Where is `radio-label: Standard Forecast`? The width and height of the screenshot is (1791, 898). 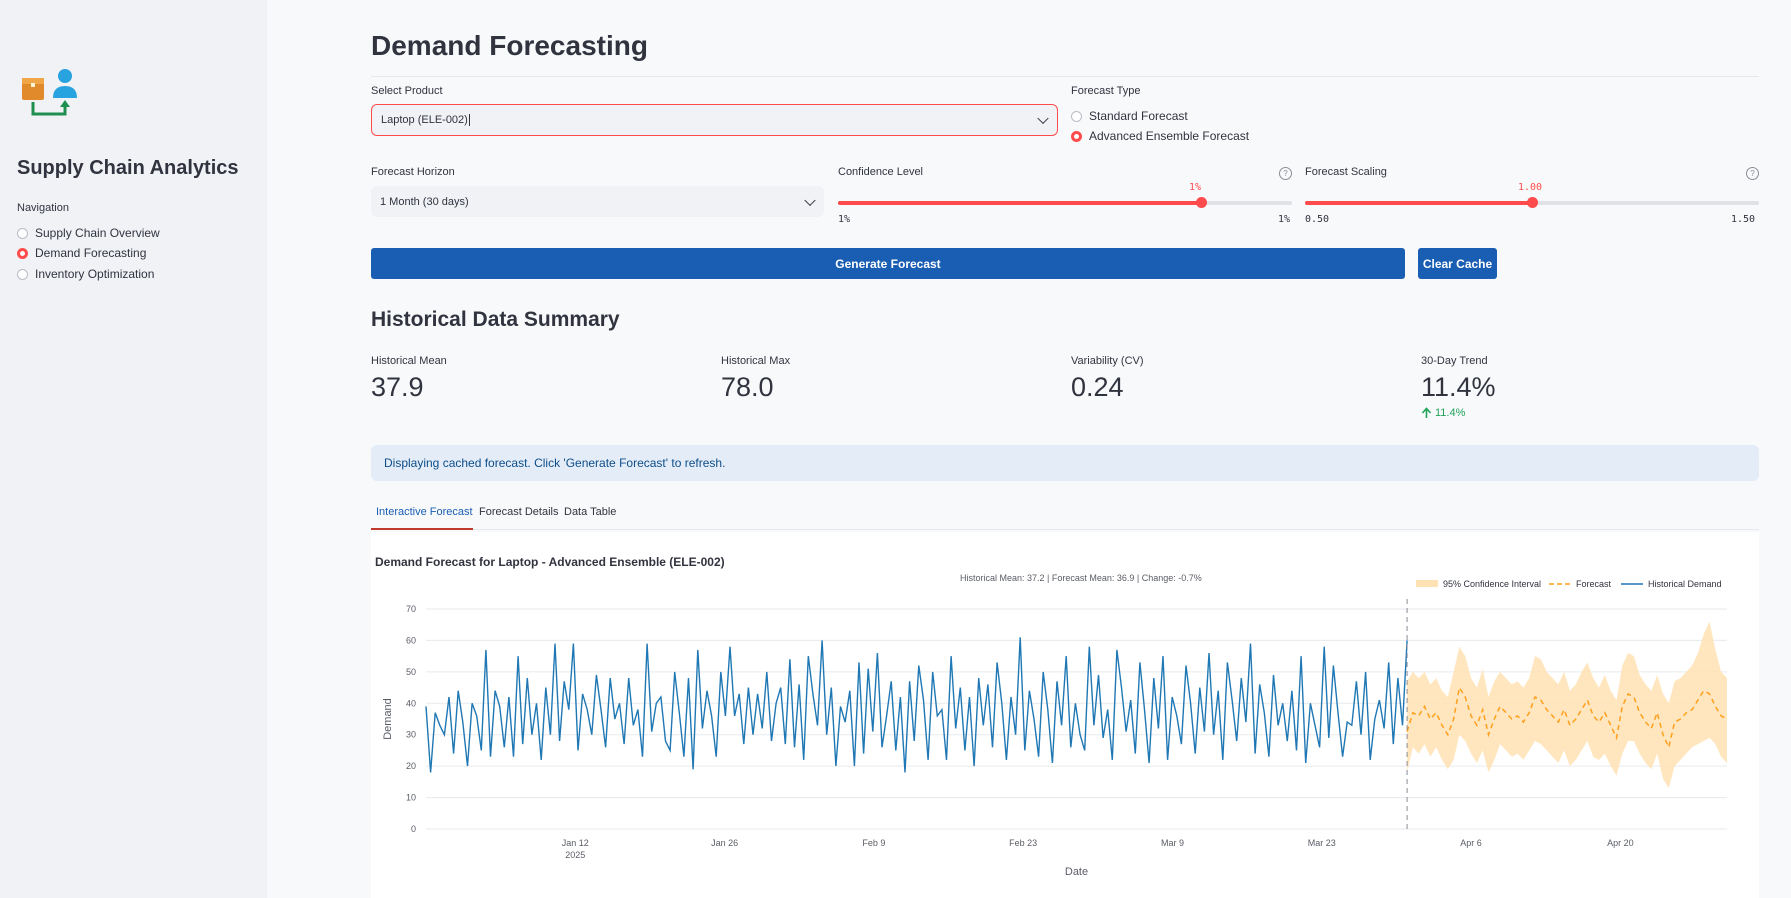 radio-label: Standard Forecast is located at coordinates (1138, 116).